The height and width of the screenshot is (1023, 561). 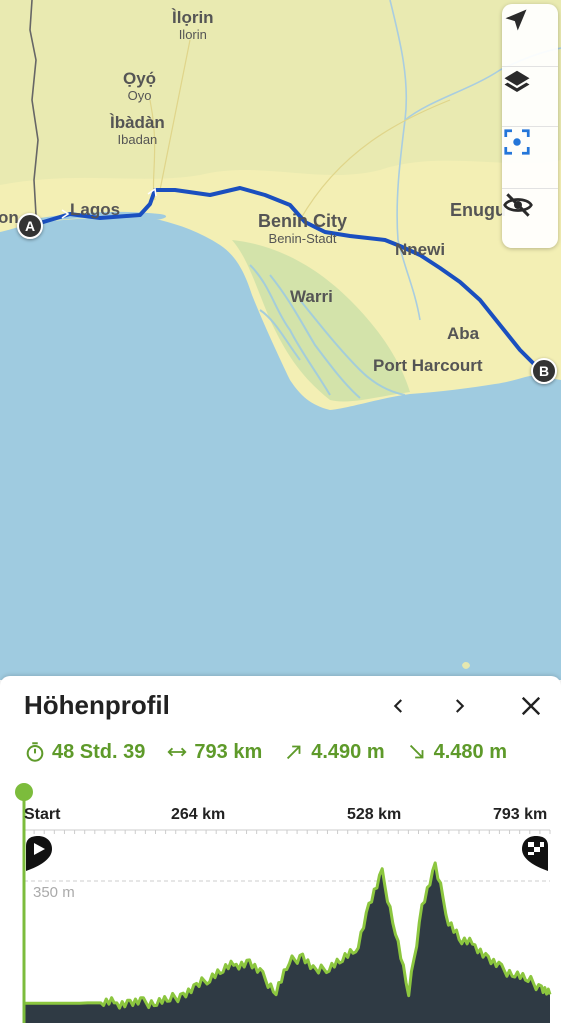 I want to click on x-tick-264: 264 km, so click(x=198, y=814).